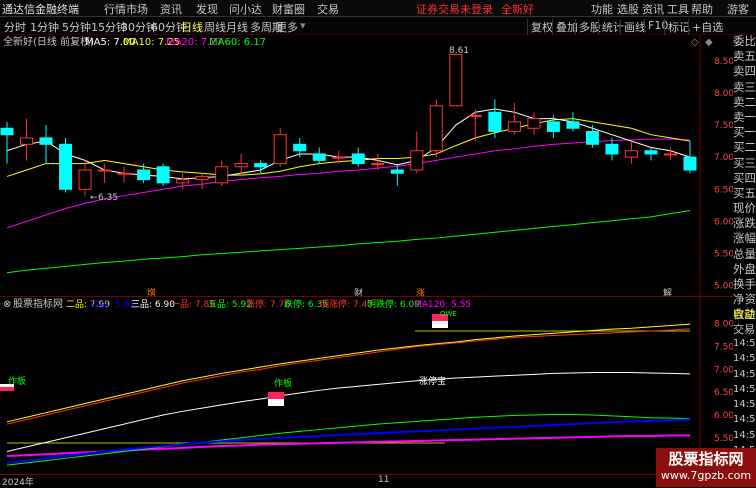 The height and width of the screenshot is (488, 756). Describe the element at coordinates (348, 441) in the screenshot. I see `line-si` at that location.